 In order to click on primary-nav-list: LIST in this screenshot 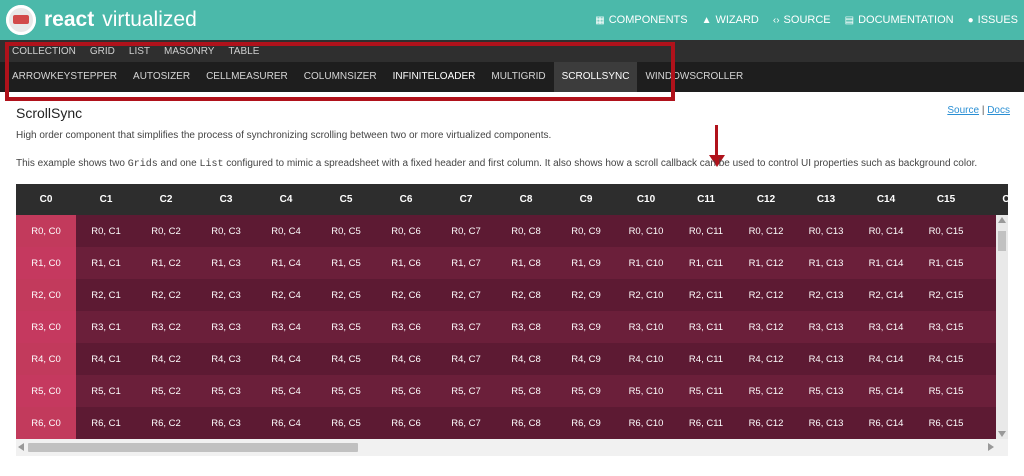, I will do `click(139, 51)`.